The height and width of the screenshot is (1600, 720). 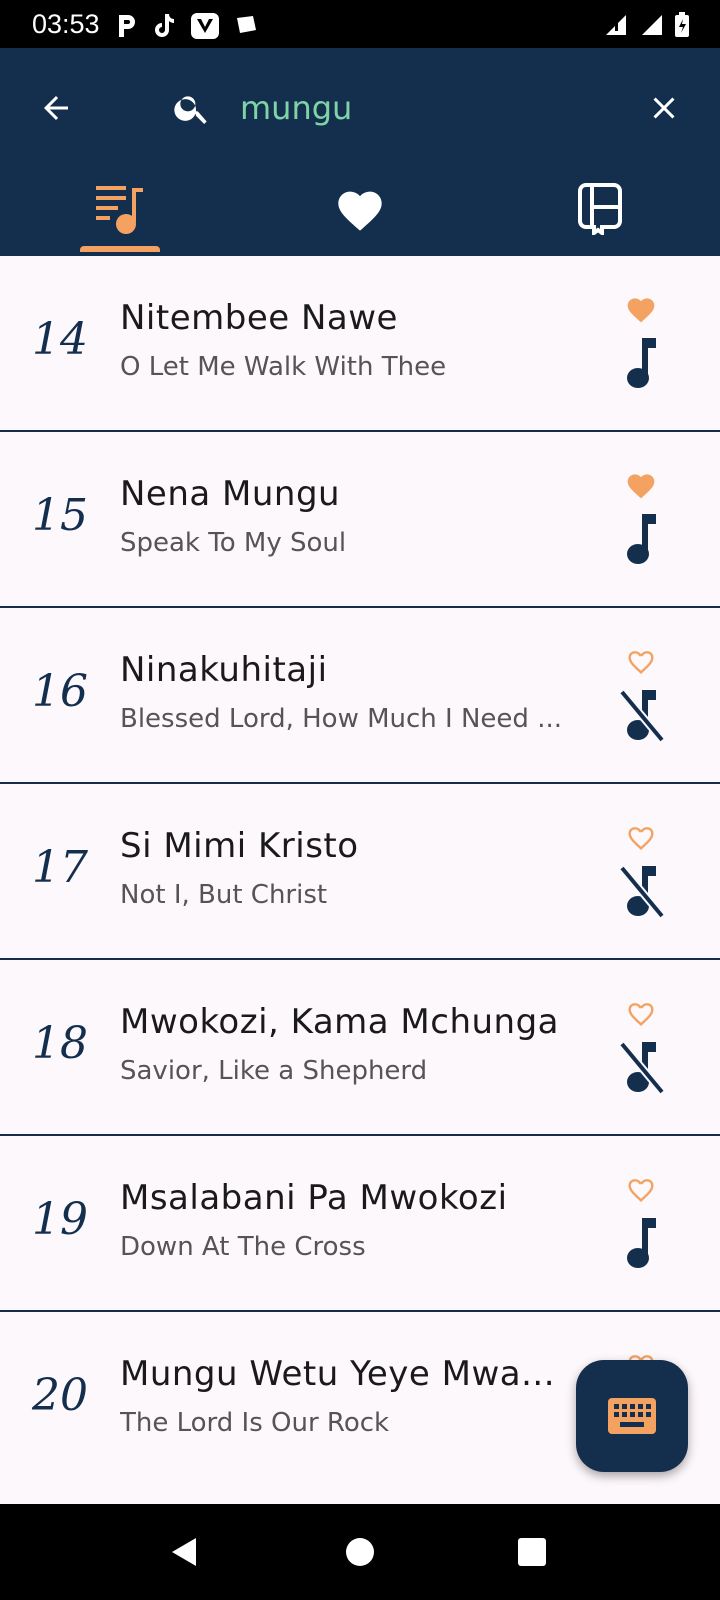 I want to click on back-icon, so click(x=184, y=1552).